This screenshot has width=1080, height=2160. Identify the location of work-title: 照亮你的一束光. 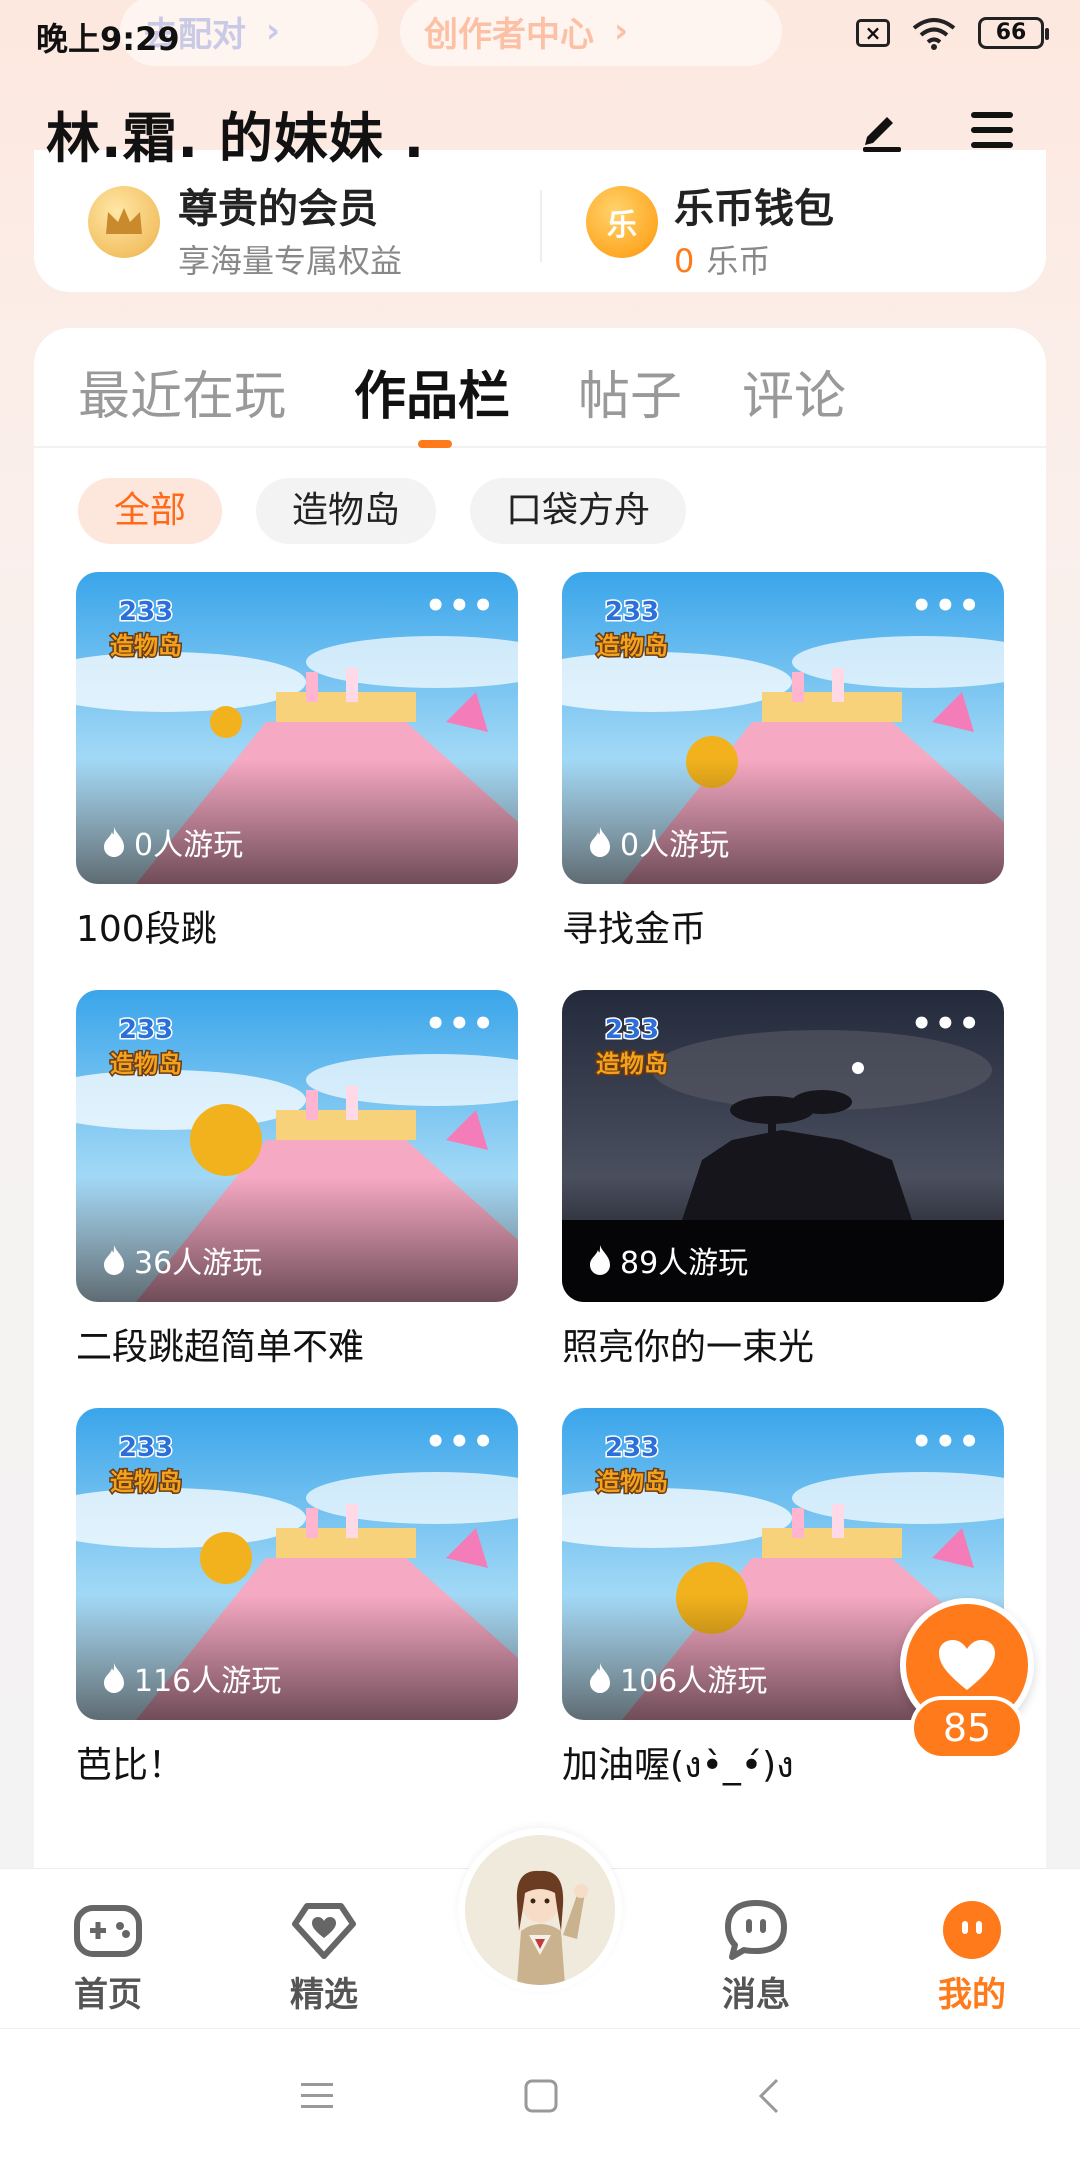
(783, 1344).